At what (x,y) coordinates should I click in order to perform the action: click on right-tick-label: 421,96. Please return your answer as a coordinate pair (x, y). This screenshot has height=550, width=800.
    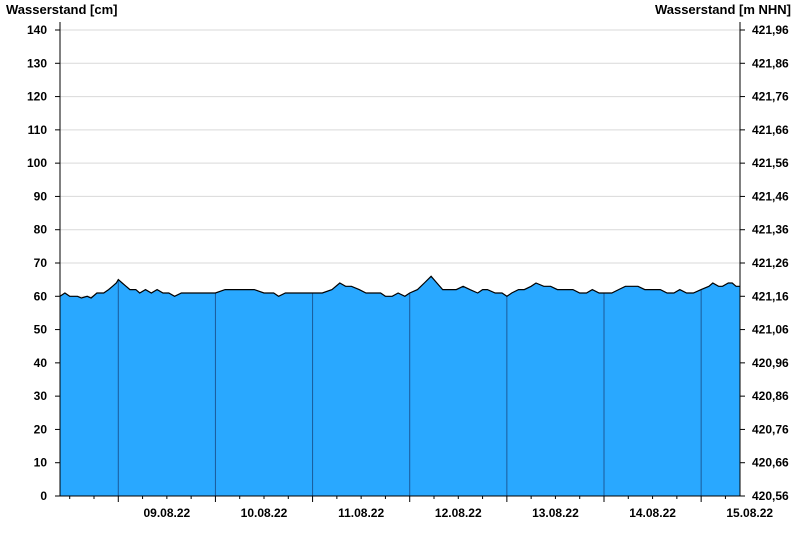
    Looking at the image, I should click on (770, 30).